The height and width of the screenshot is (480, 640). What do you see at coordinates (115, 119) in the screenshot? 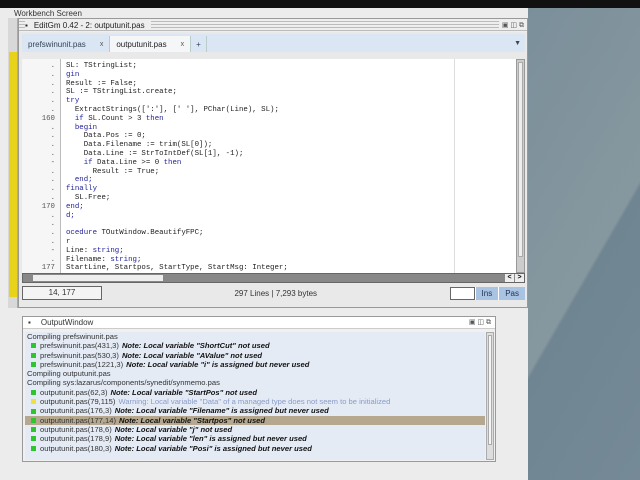
I see `code-text: if SL.Count > 3 then` at bounding box center [115, 119].